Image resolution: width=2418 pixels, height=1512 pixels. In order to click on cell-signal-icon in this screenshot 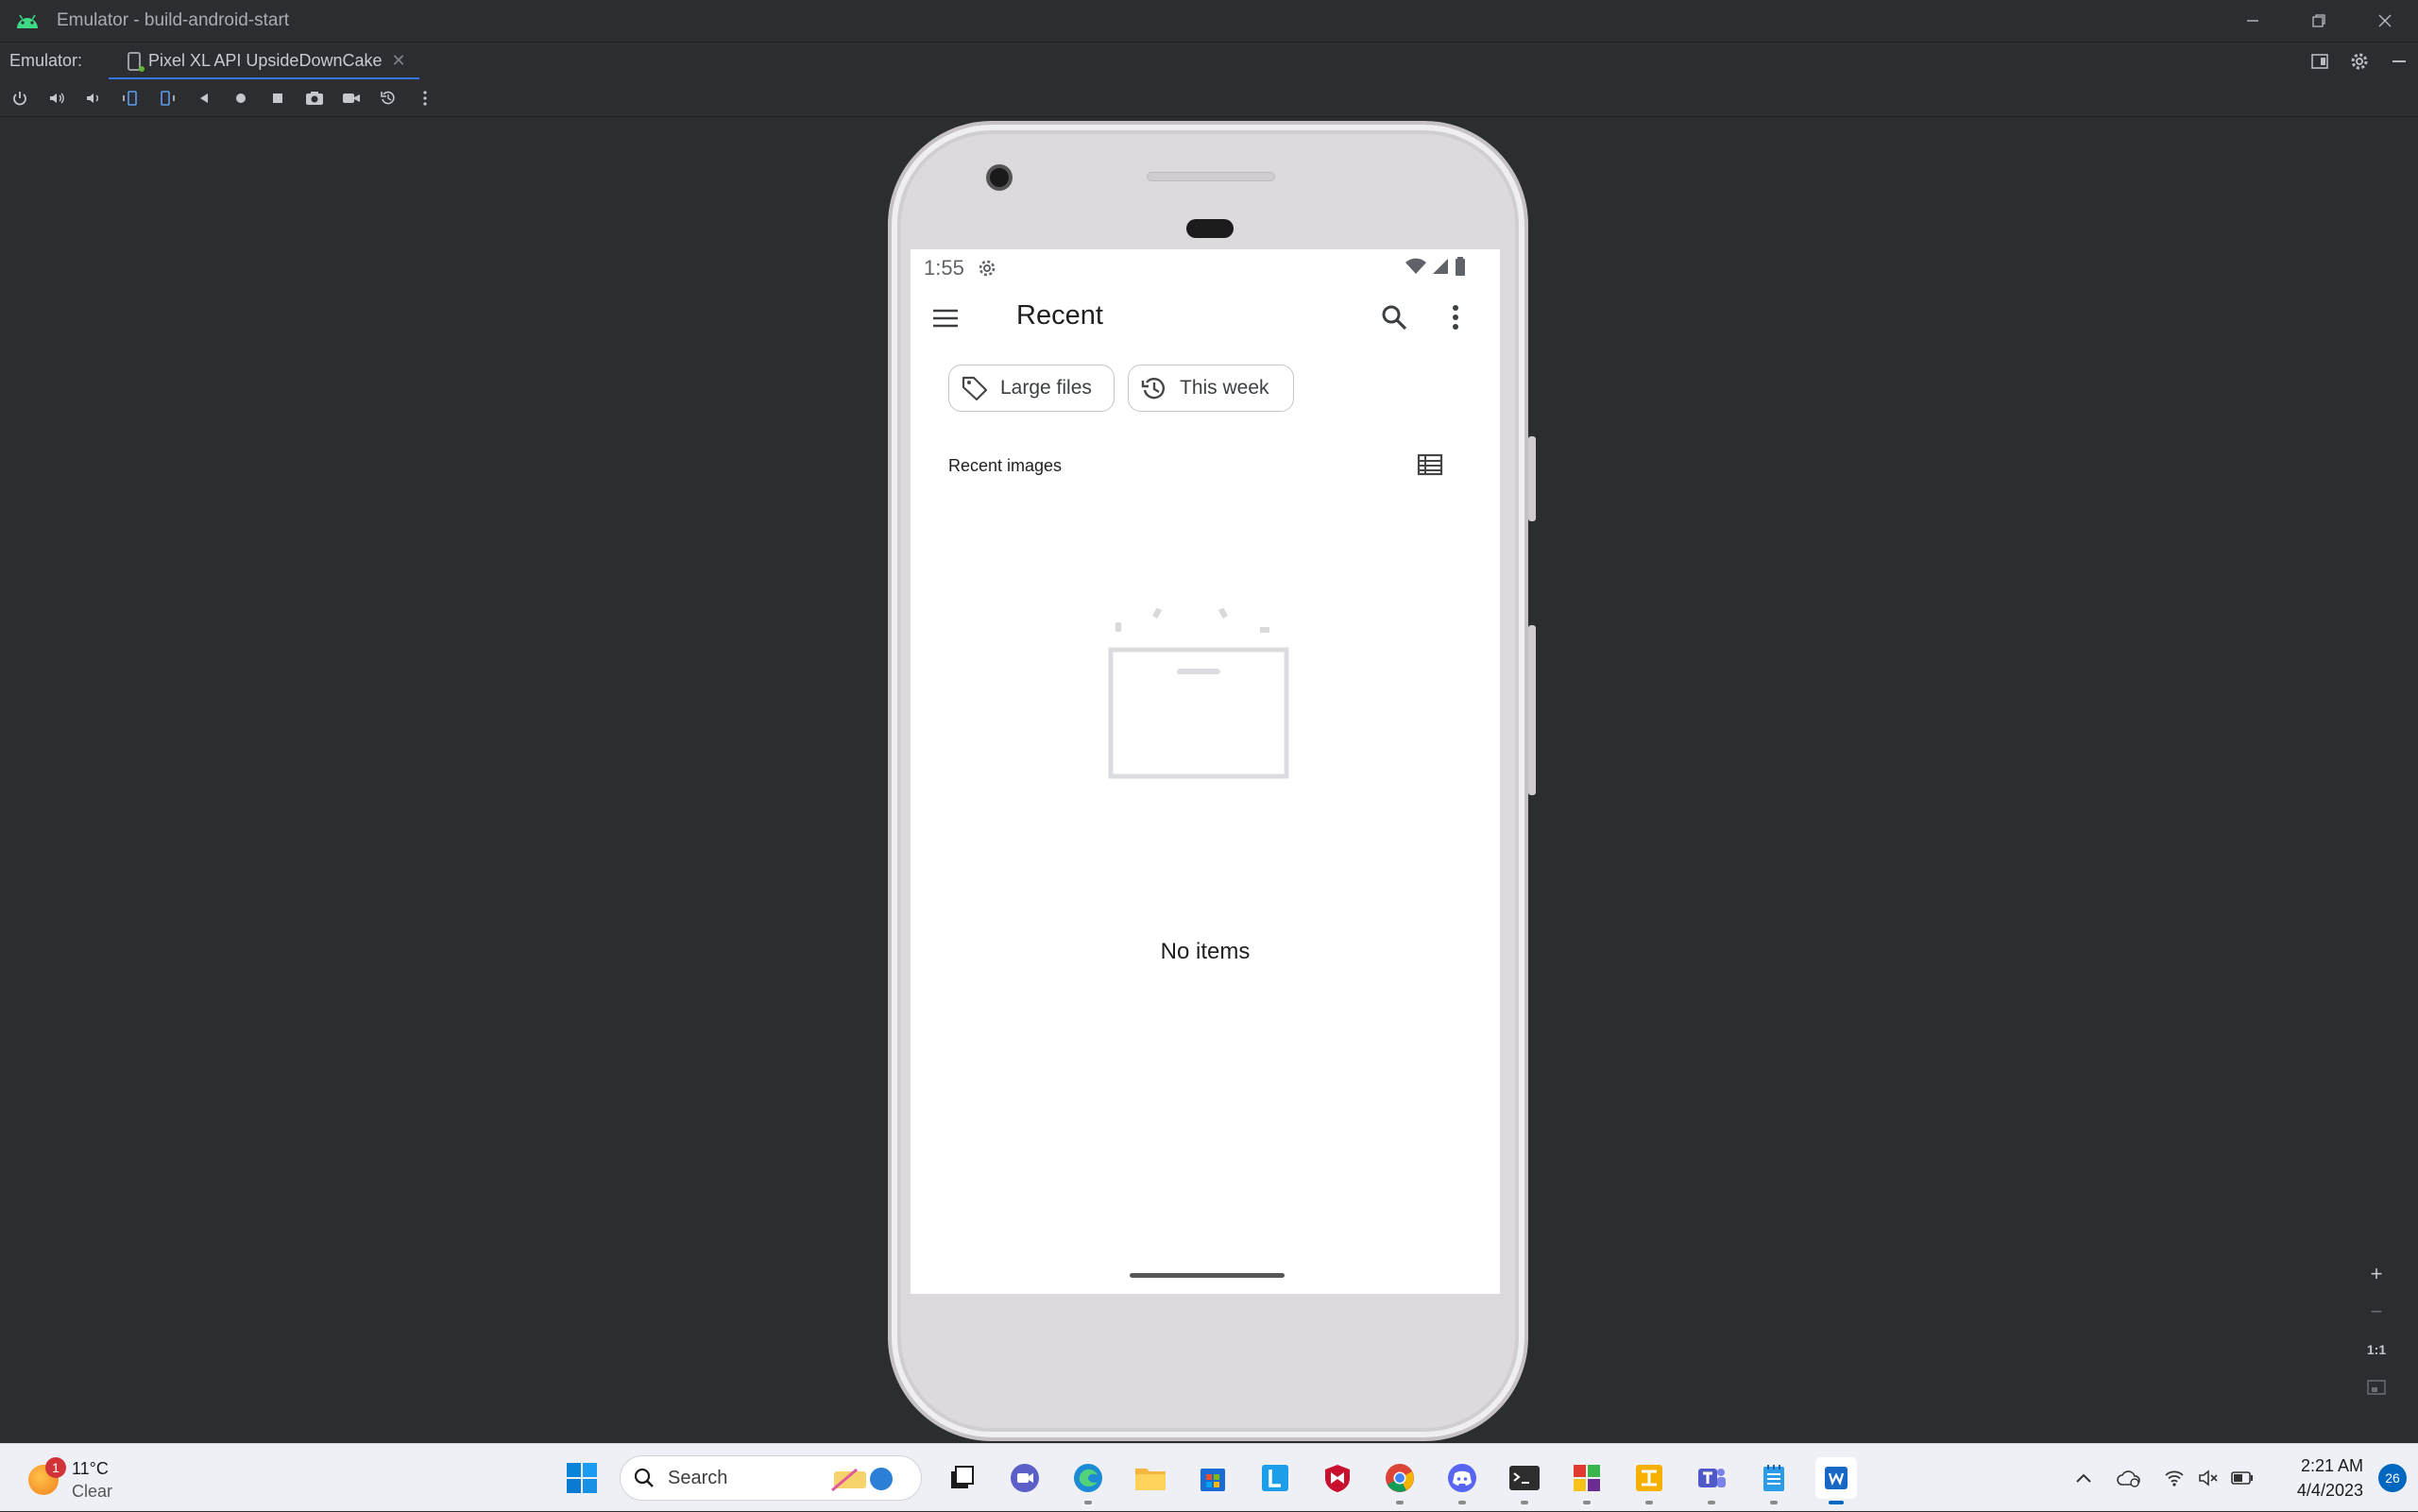, I will do `click(1441, 266)`.